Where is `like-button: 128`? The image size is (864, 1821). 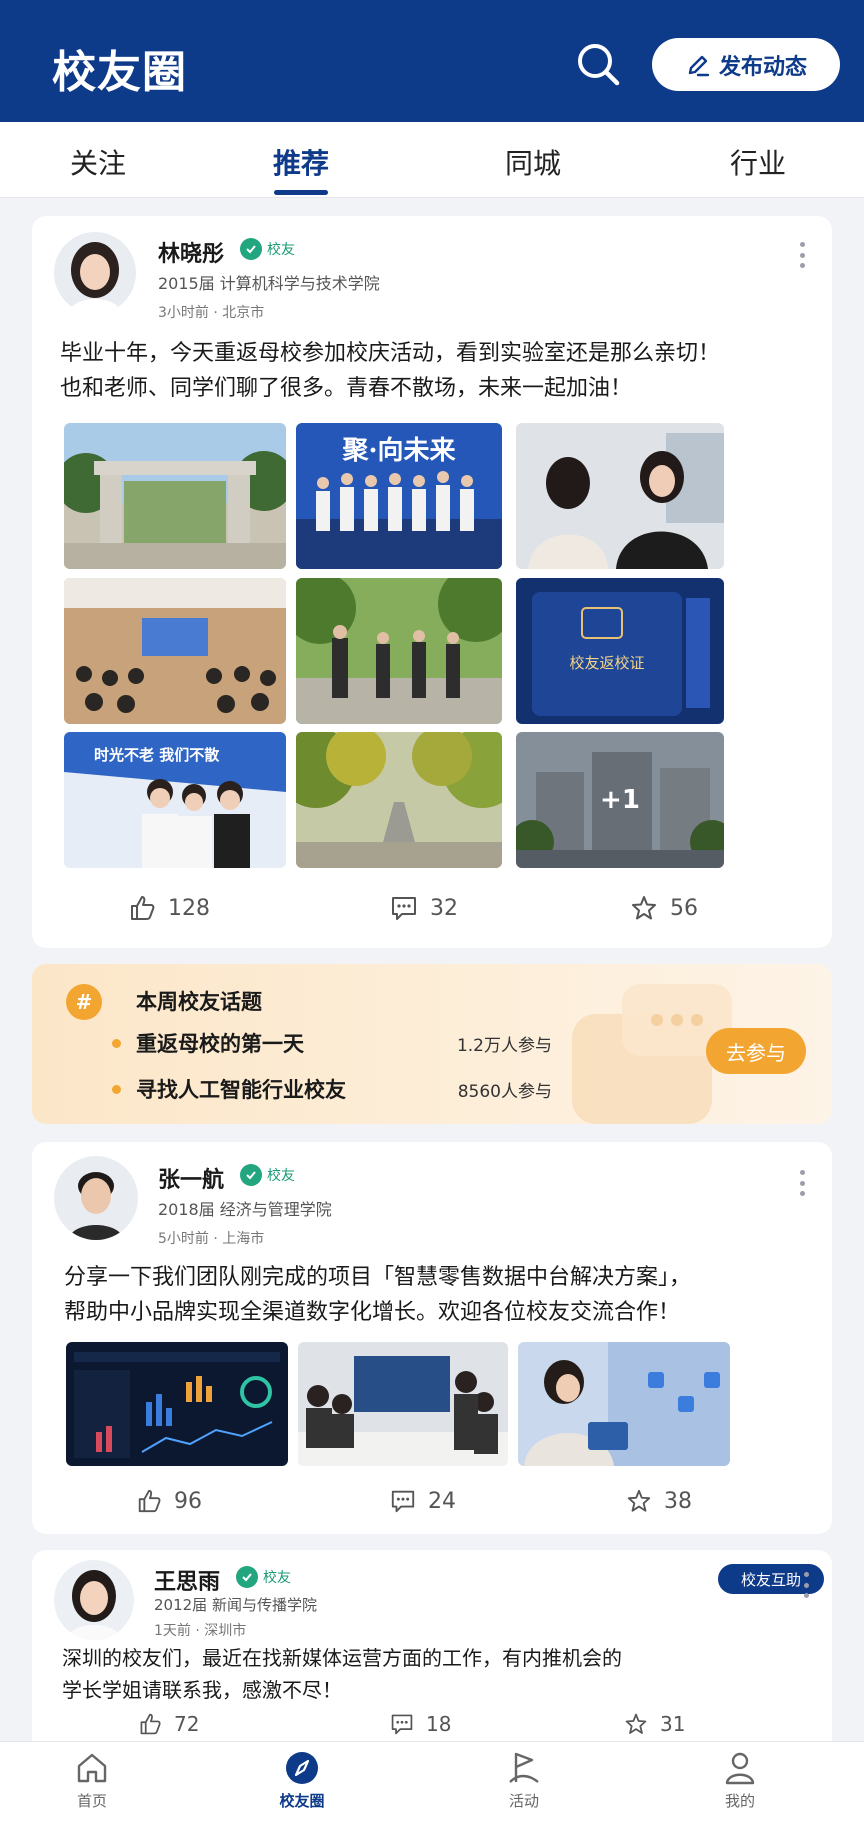 like-button: 128 is located at coordinates (169, 908).